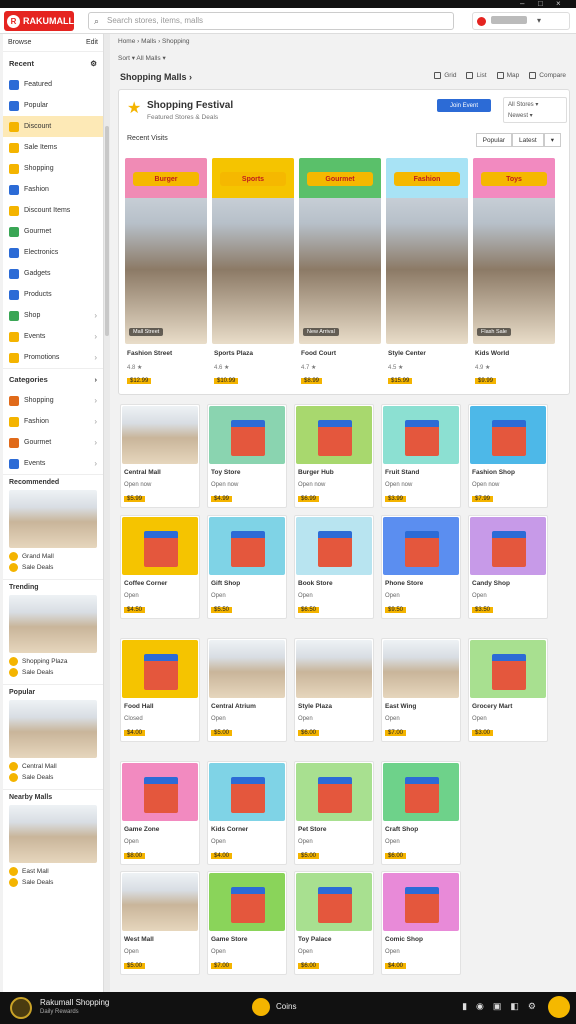  What do you see at coordinates (286, 1006) in the screenshot?
I see `coins-label: Coins` at bounding box center [286, 1006].